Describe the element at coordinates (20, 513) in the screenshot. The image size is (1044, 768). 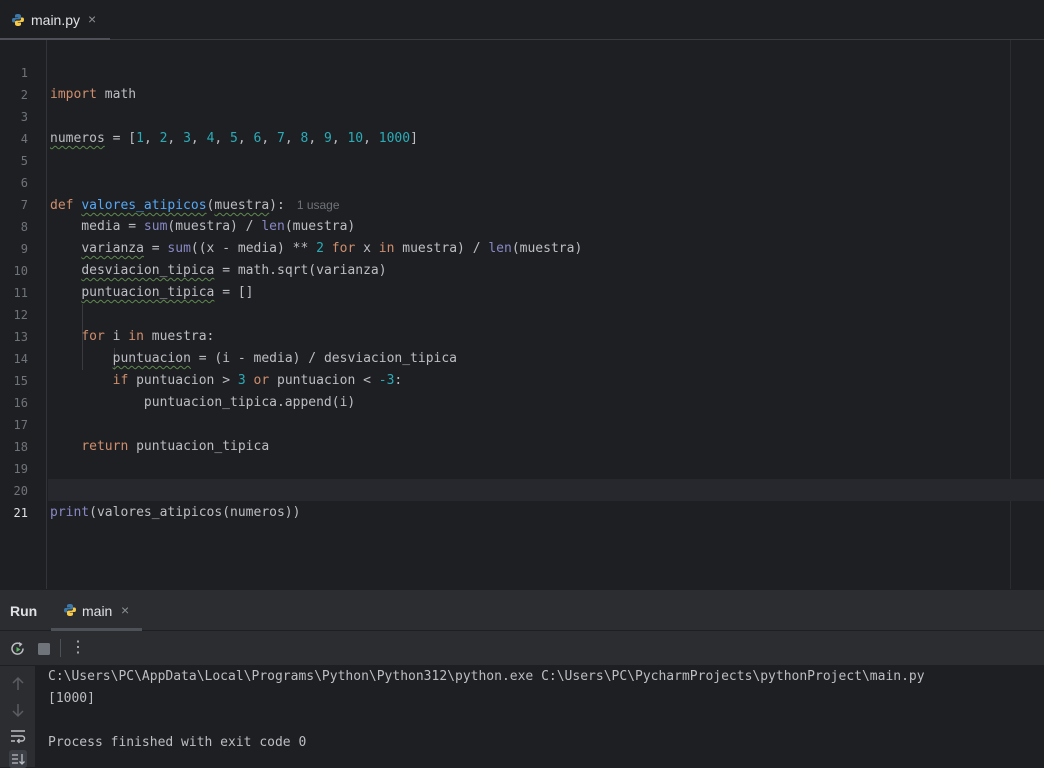
I see `line-number: 21` at that location.